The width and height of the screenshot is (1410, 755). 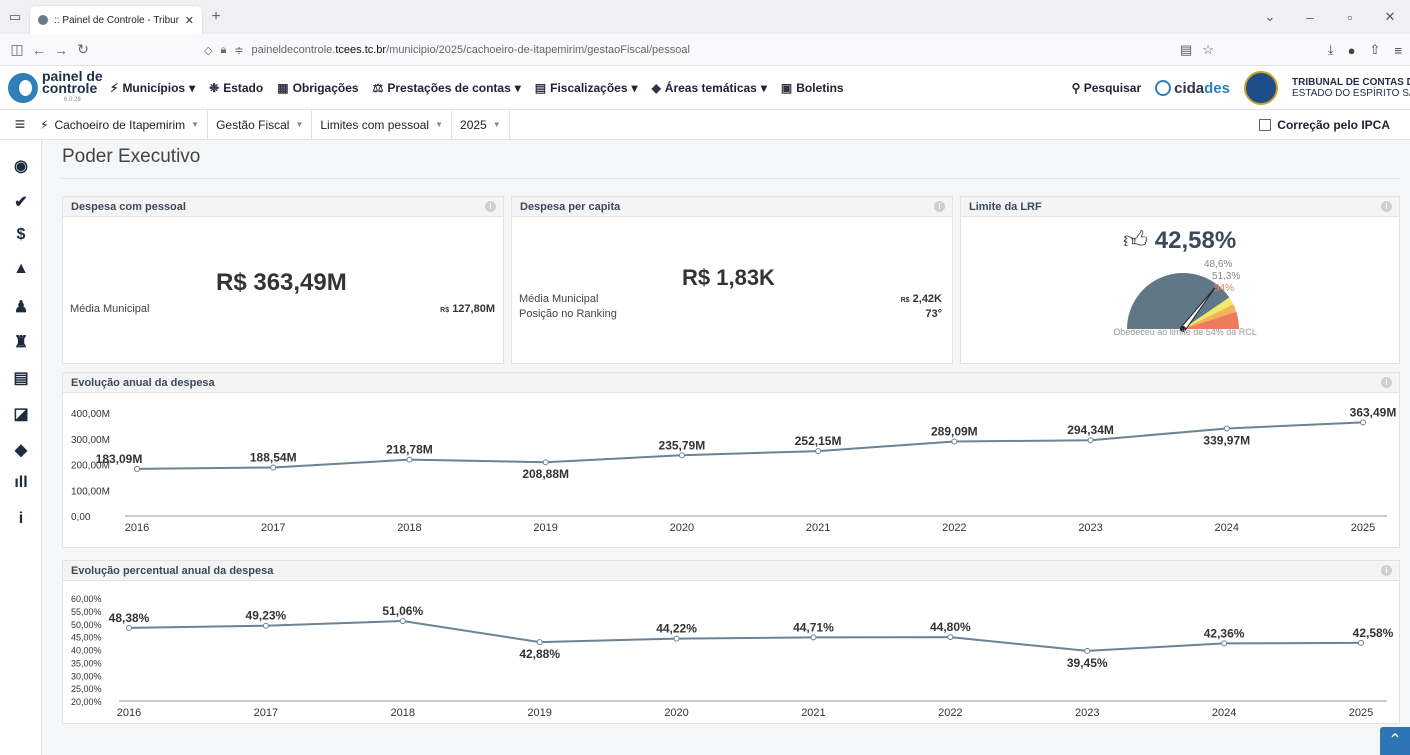 I want to click on filter-municipio: ⚡︎ Cachoeiro de Itapemirim ▼, so click(x=124, y=124).